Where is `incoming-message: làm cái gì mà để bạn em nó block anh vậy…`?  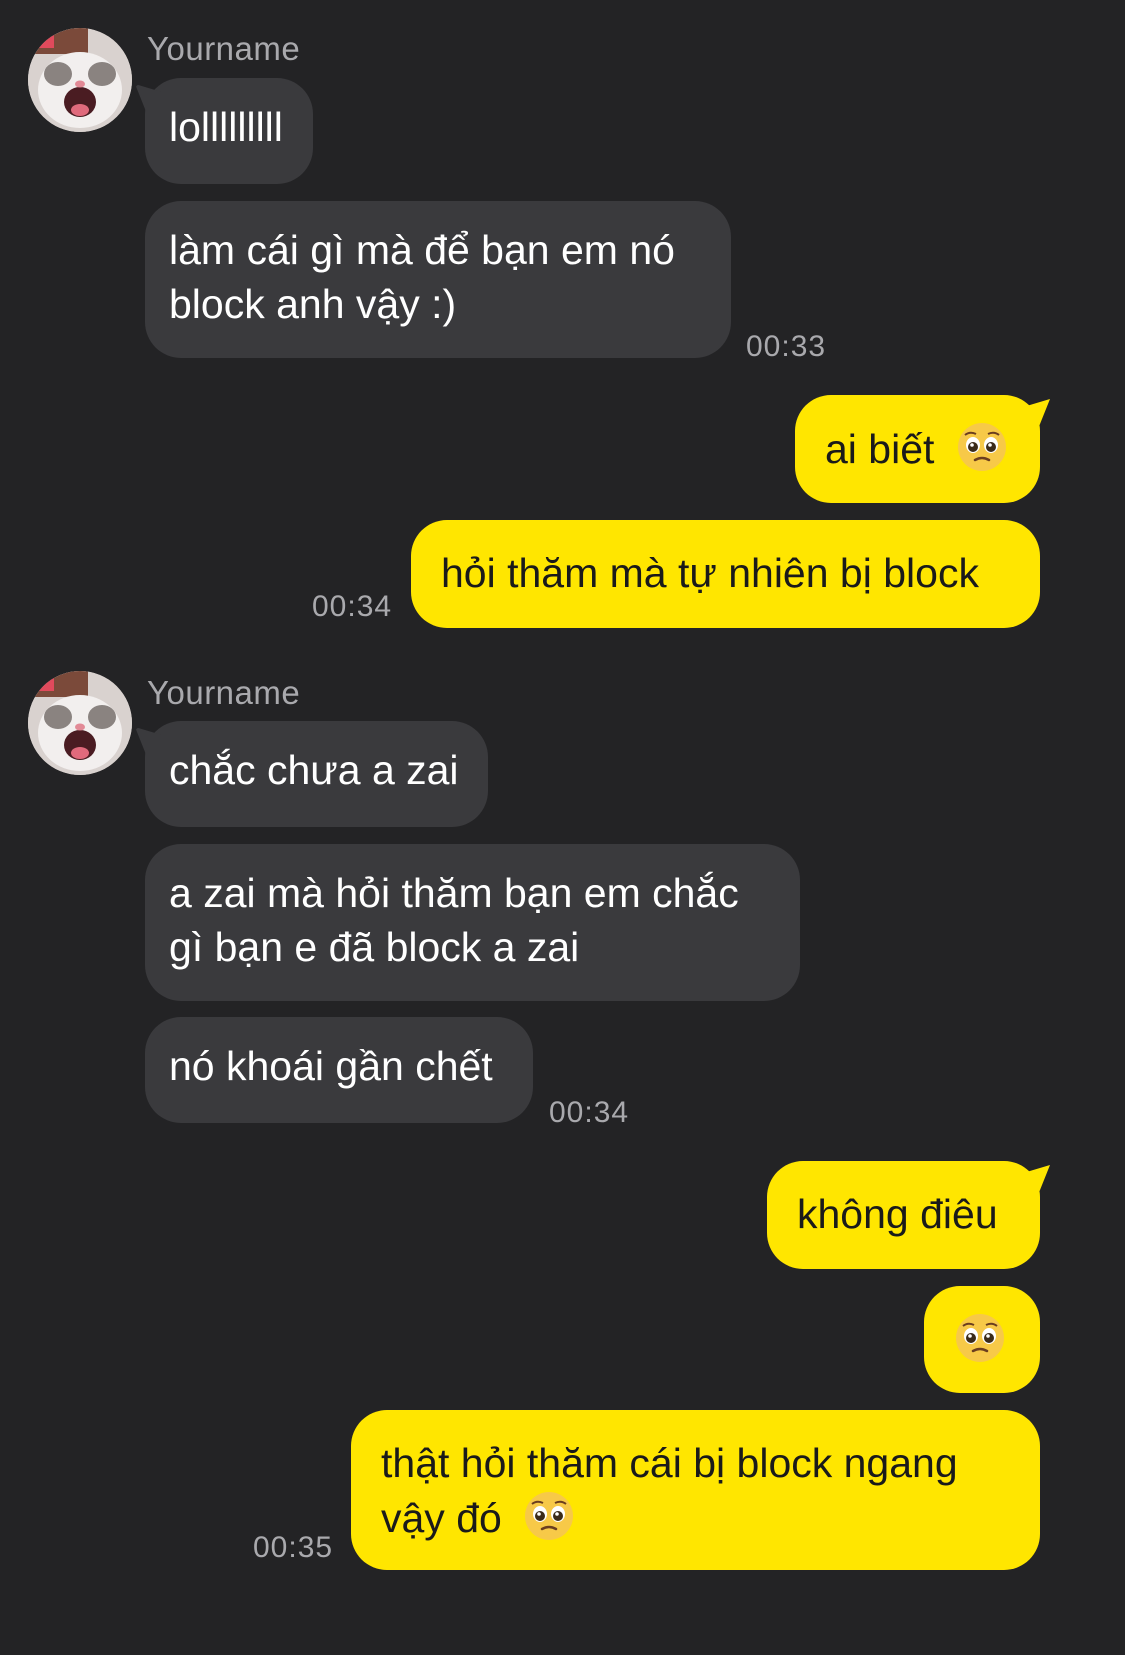 incoming-message: làm cái gì mà để bạn em nó block anh vậy… is located at coordinates (438, 279).